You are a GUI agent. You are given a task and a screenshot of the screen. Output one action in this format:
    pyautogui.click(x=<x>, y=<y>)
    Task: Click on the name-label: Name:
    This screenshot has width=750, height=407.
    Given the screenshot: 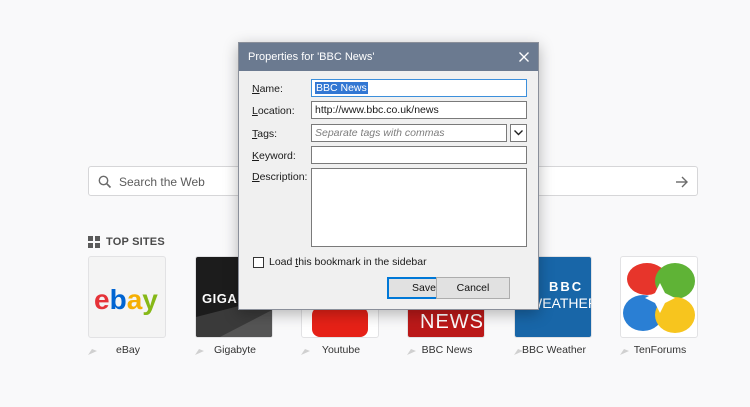 What is the action you would take?
    pyautogui.click(x=267, y=89)
    